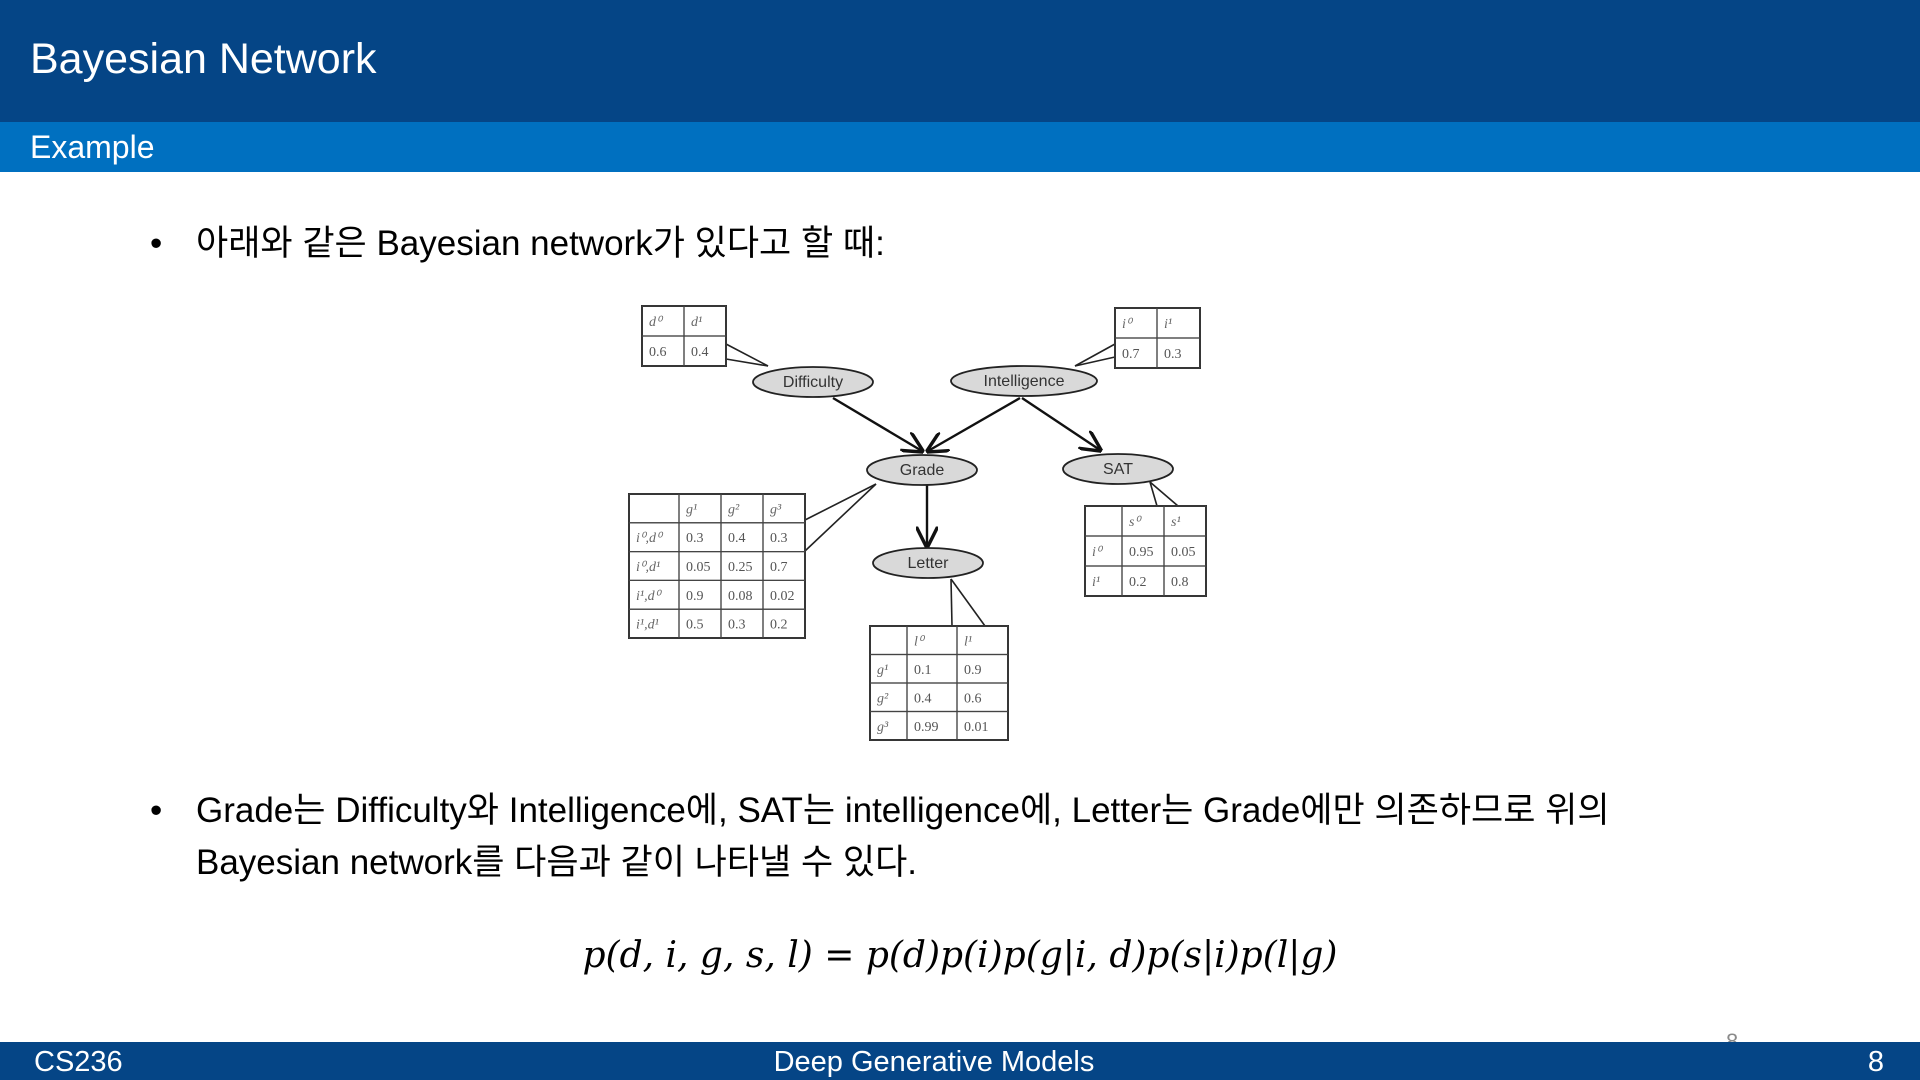 The width and height of the screenshot is (1920, 1080). Describe the element at coordinates (926, 727) in the screenshot. I see `table-value-cell: 0.99` at that location.